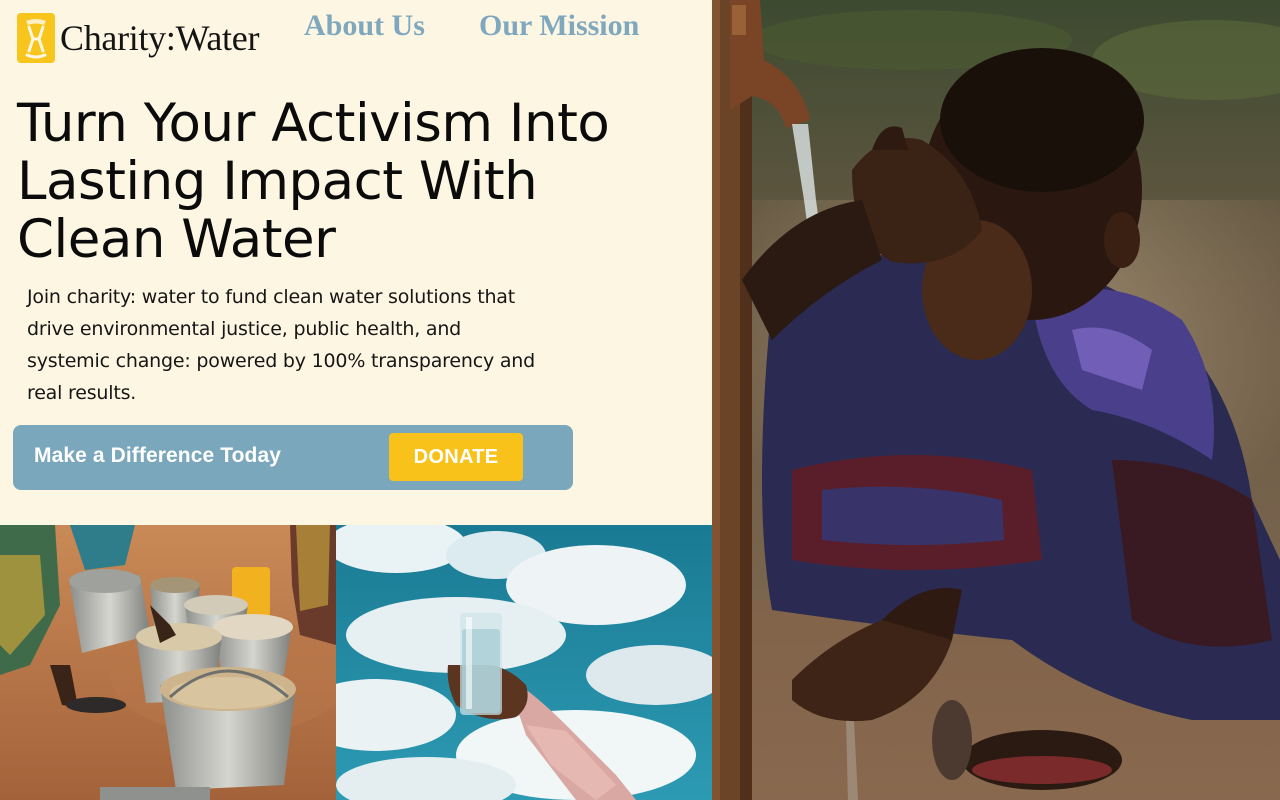 The image size is (1280, 800). I want to click on cta-label: Make a Difference Today, so click(157, 455).